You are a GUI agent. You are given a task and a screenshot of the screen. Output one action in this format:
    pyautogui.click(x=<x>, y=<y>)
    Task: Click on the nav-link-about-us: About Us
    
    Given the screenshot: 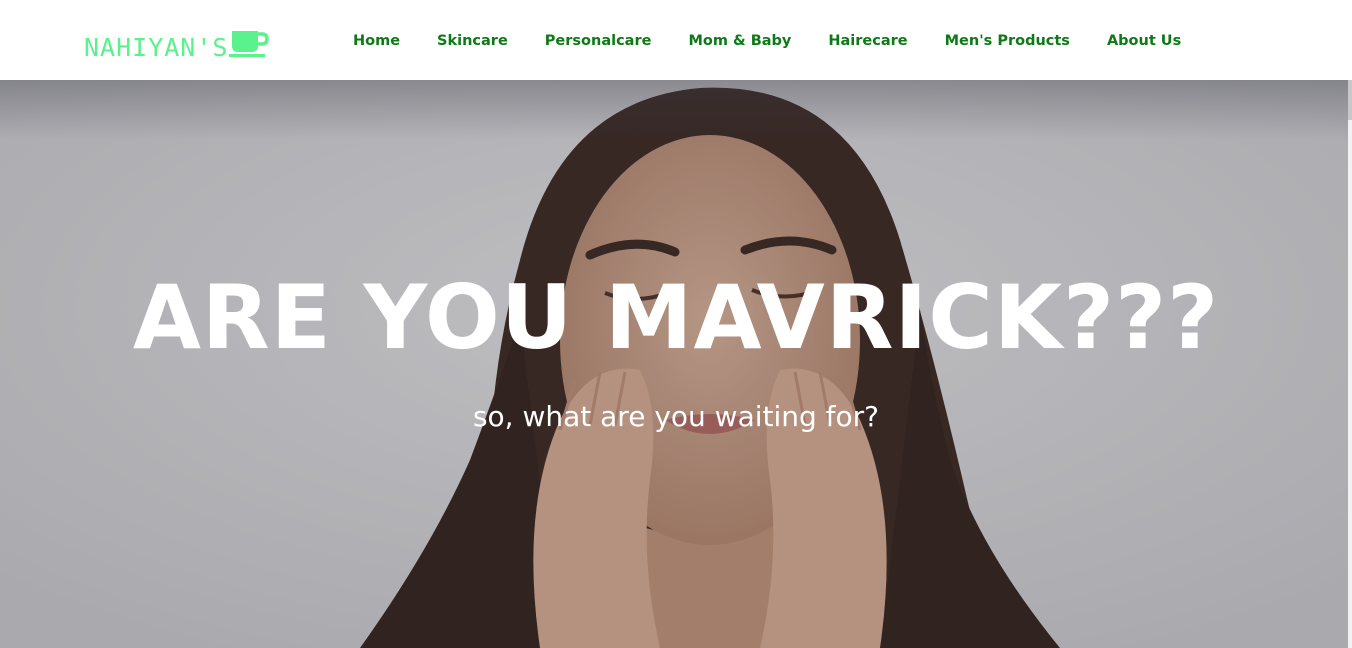 What is the action you would take?
    pyautogui.click(x=1144, y=41)
    